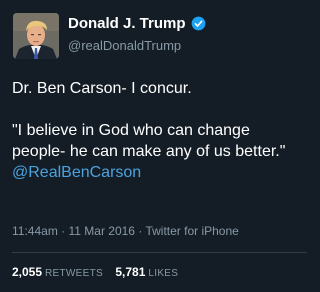  What do you see at coordinates (127, 23) in the screenshot?
I see `display-name: Donald J. Trump` at bounding box center [127, 23].